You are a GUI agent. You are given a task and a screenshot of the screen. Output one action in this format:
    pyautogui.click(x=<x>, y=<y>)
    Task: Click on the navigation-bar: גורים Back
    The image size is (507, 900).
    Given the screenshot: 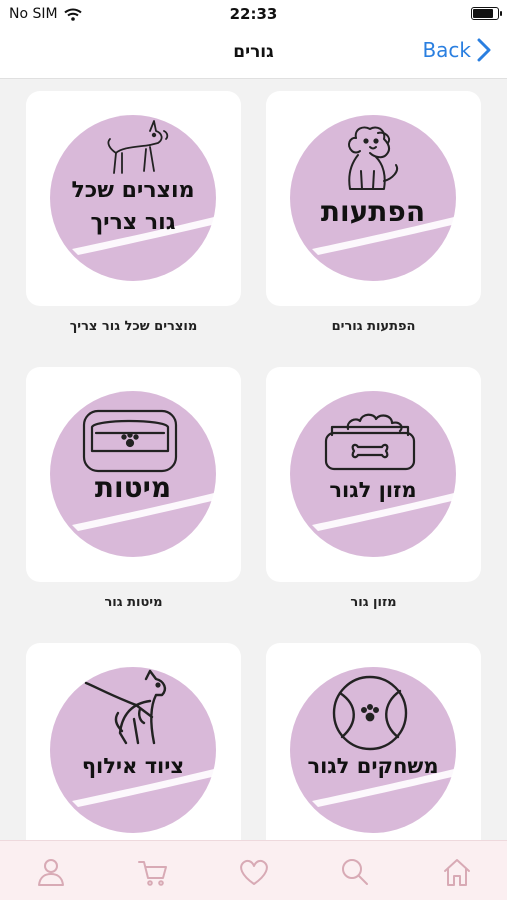 What is the action you would take?
    pyautogui.click(x=253, y=53)
    